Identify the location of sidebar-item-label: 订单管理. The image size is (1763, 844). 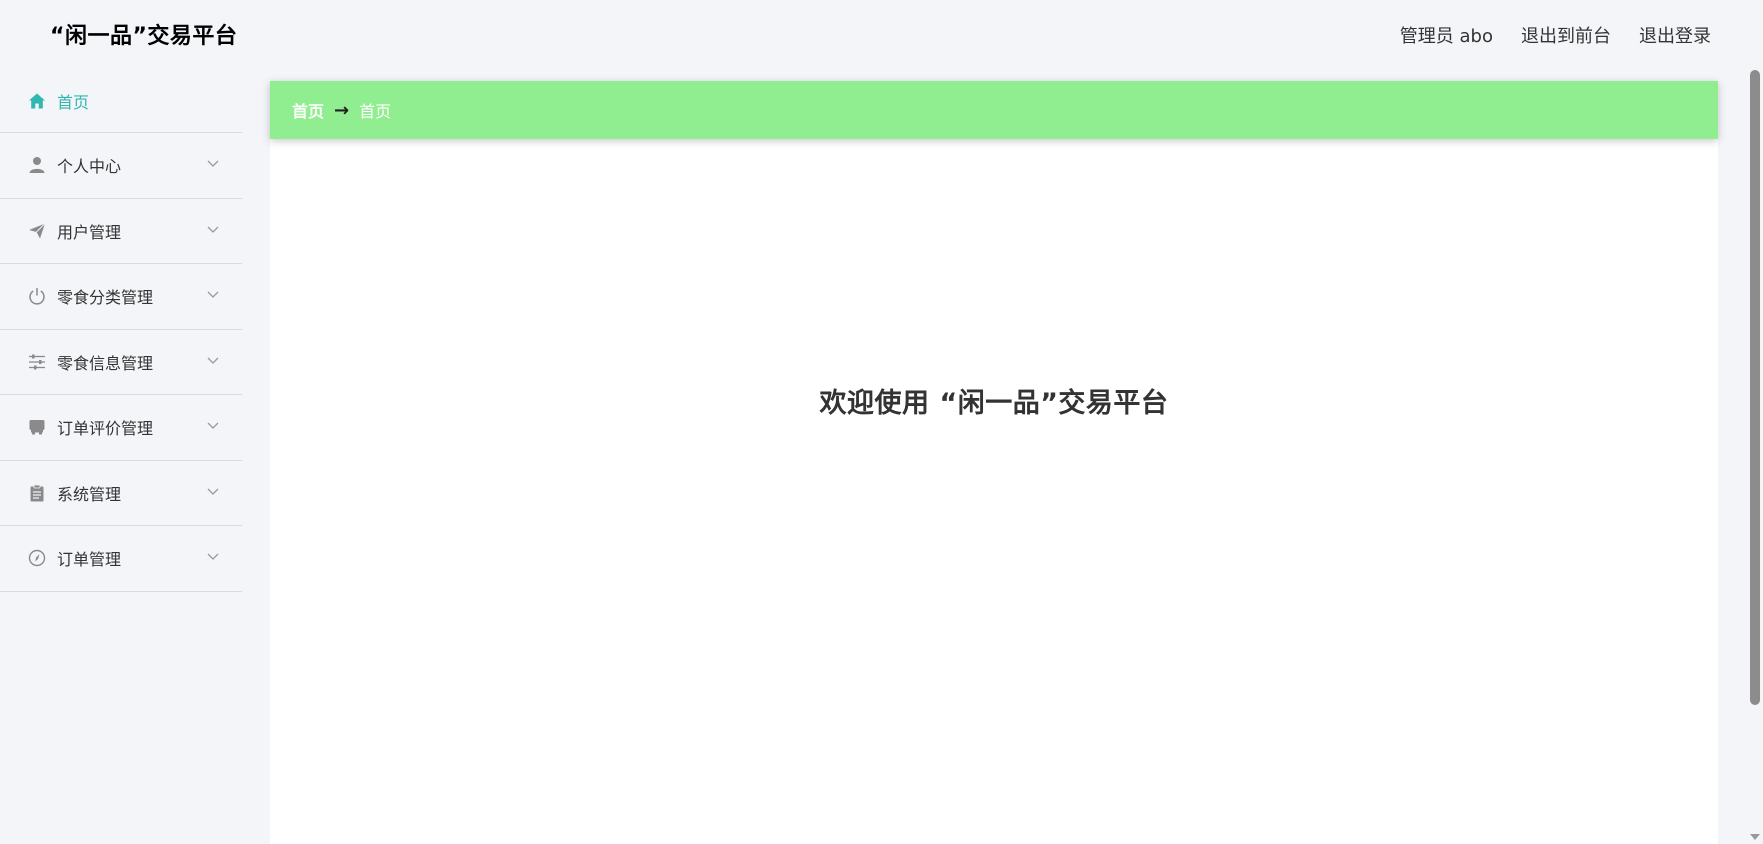
(89, 560).